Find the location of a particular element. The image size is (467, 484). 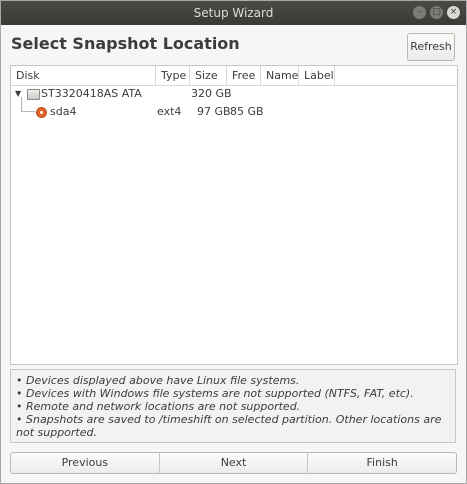

partition-size: 97 GB is located at coordinates (214, 111).